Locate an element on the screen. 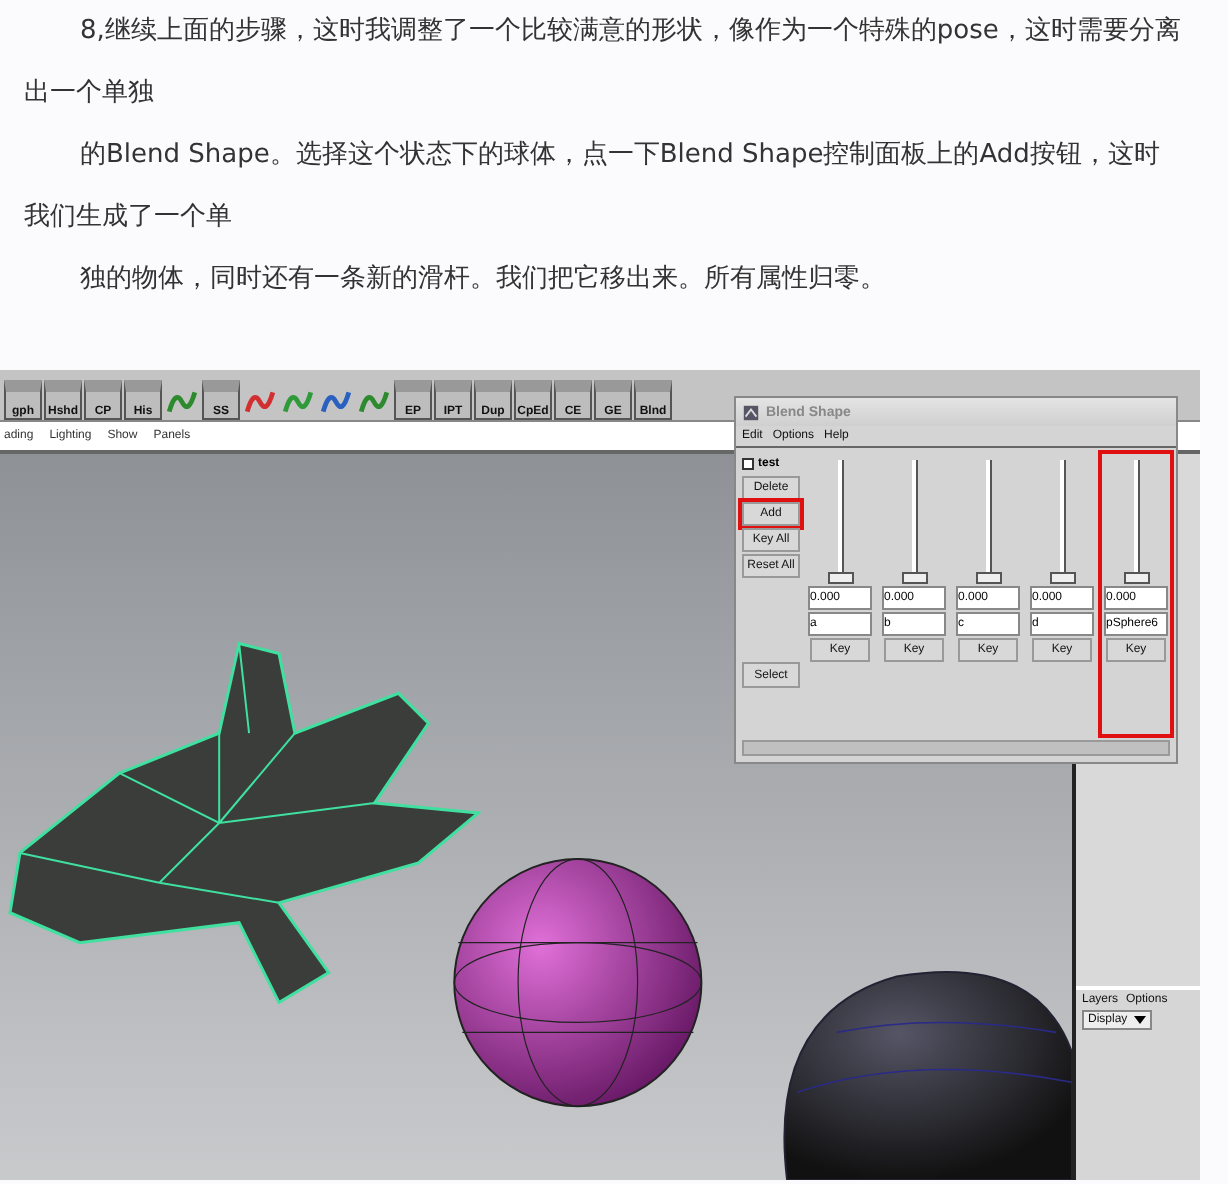 The image size is (1228, 1184). collapse-toggle-icon is located at coordinates (748, 464).